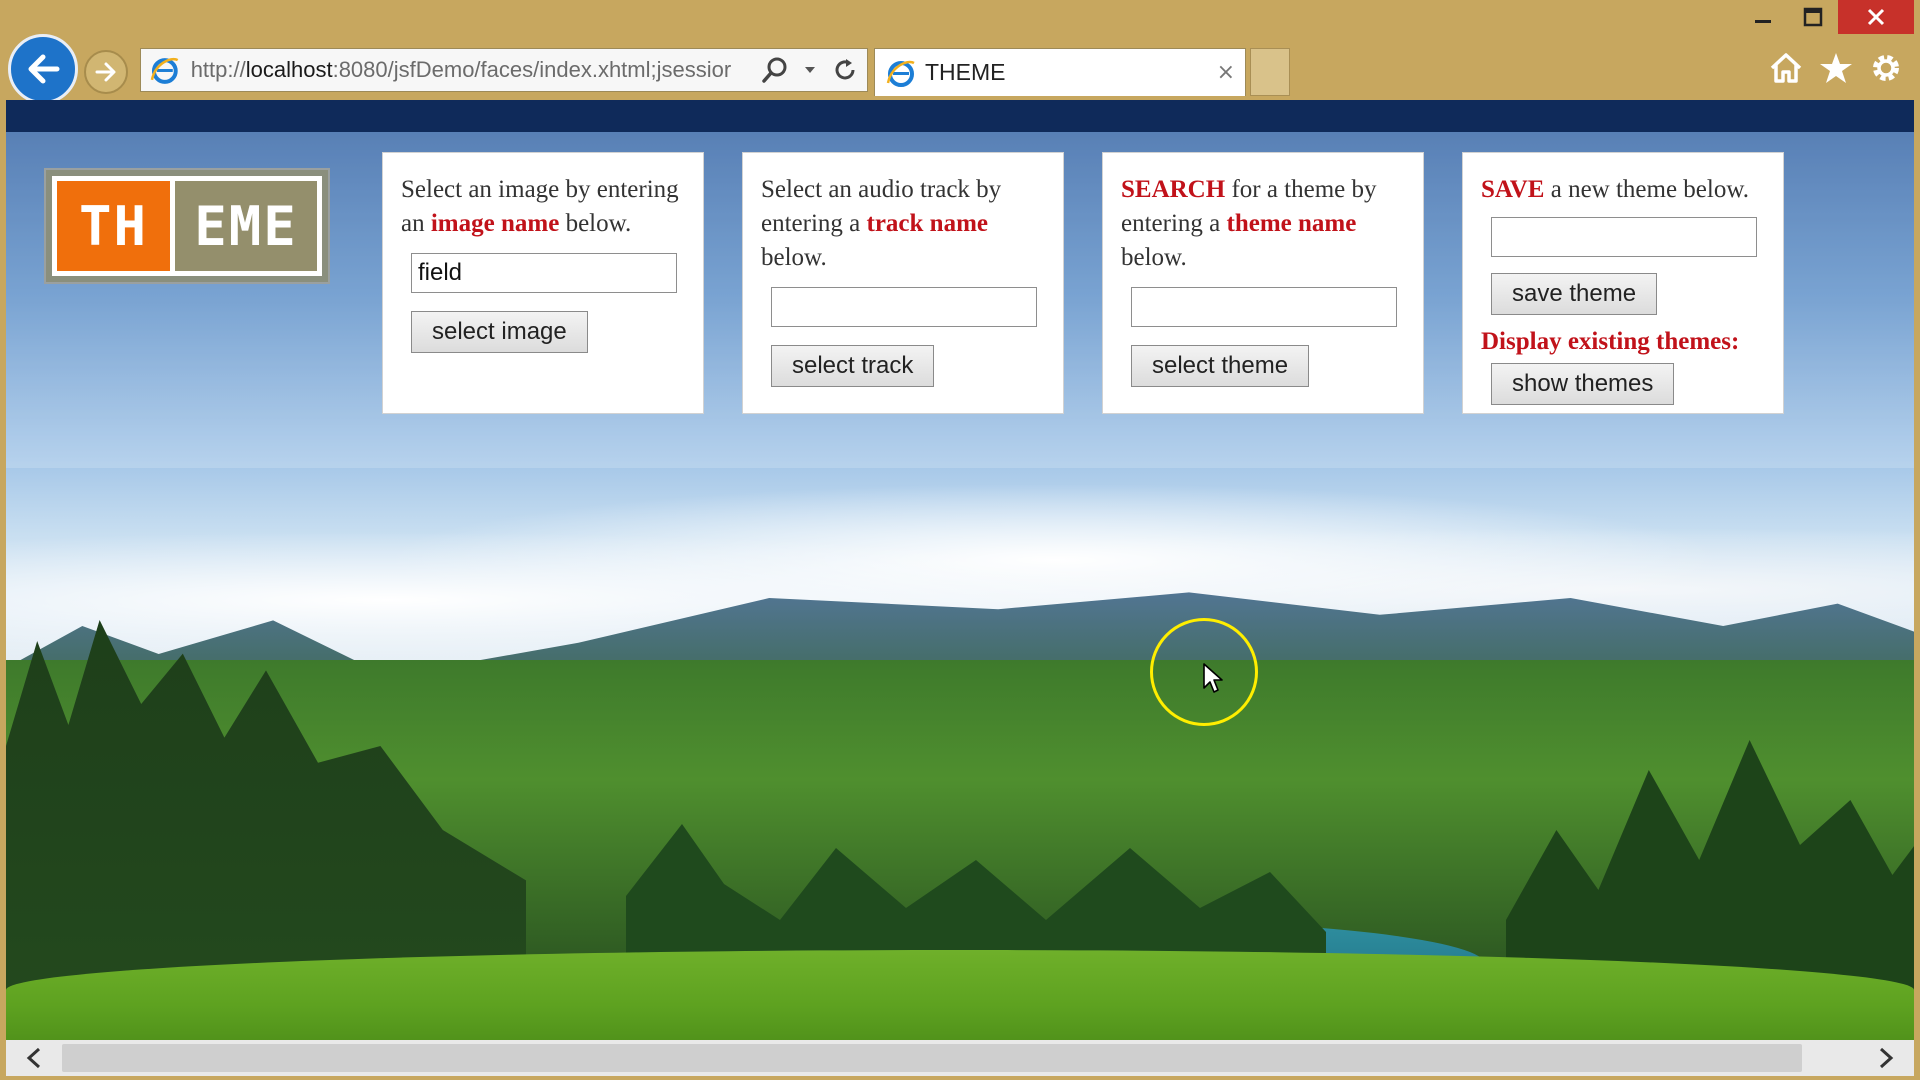  I want to click on tab-close-button: ×, so click(1226, 72).